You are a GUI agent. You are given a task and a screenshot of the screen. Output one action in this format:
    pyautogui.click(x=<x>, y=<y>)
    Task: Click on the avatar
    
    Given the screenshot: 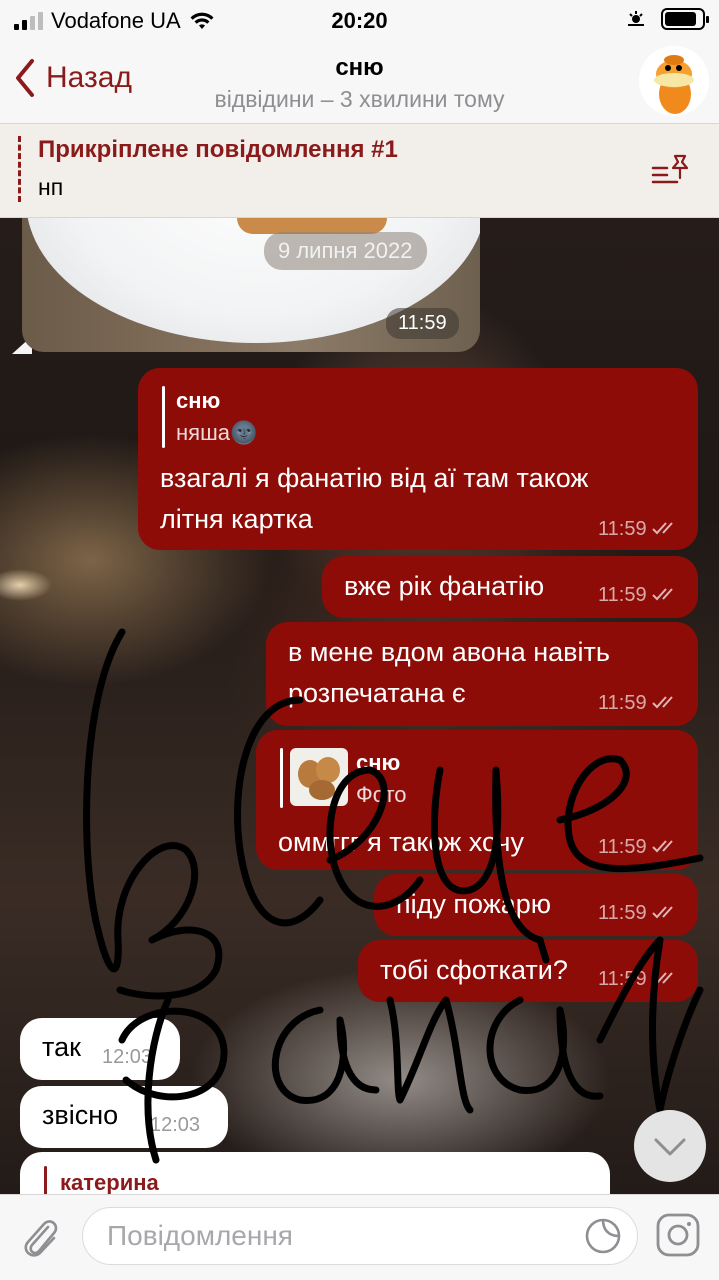 What is the action you would take?
    pyautogui.click(x=674, y=81)
    